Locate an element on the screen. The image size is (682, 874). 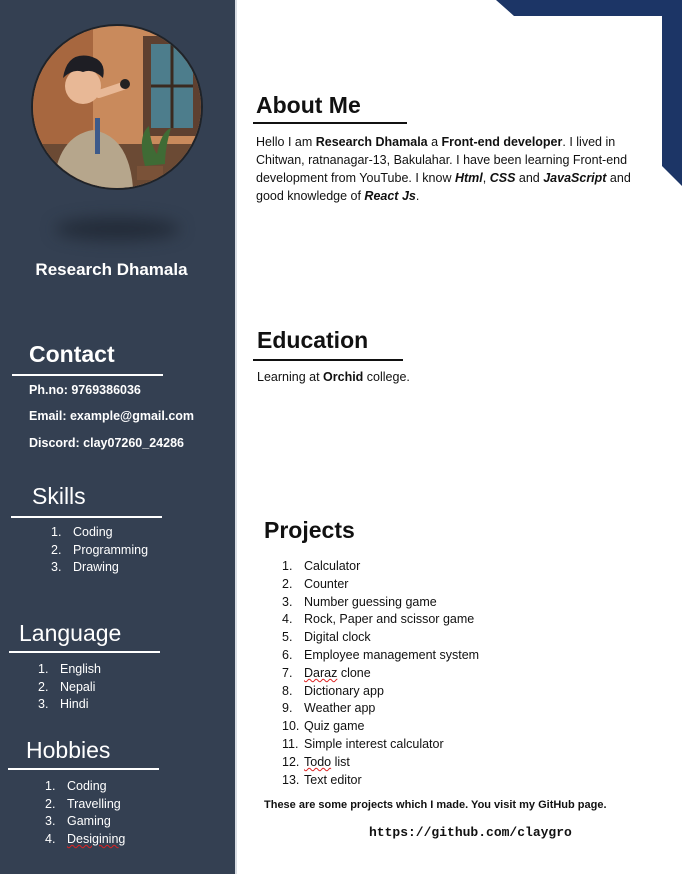
list-item: 2. Travelling is located at coordinates (85, 805).